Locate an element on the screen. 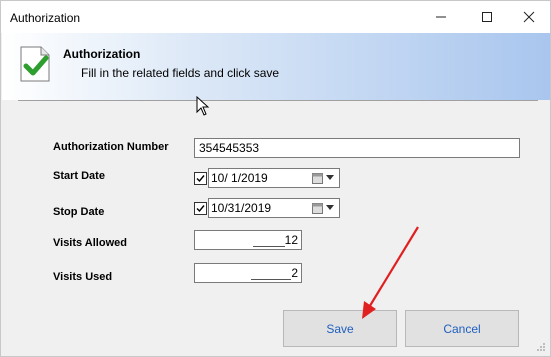  start-date-field: 10/ 1/2019 is located at coordinates (274, 178).